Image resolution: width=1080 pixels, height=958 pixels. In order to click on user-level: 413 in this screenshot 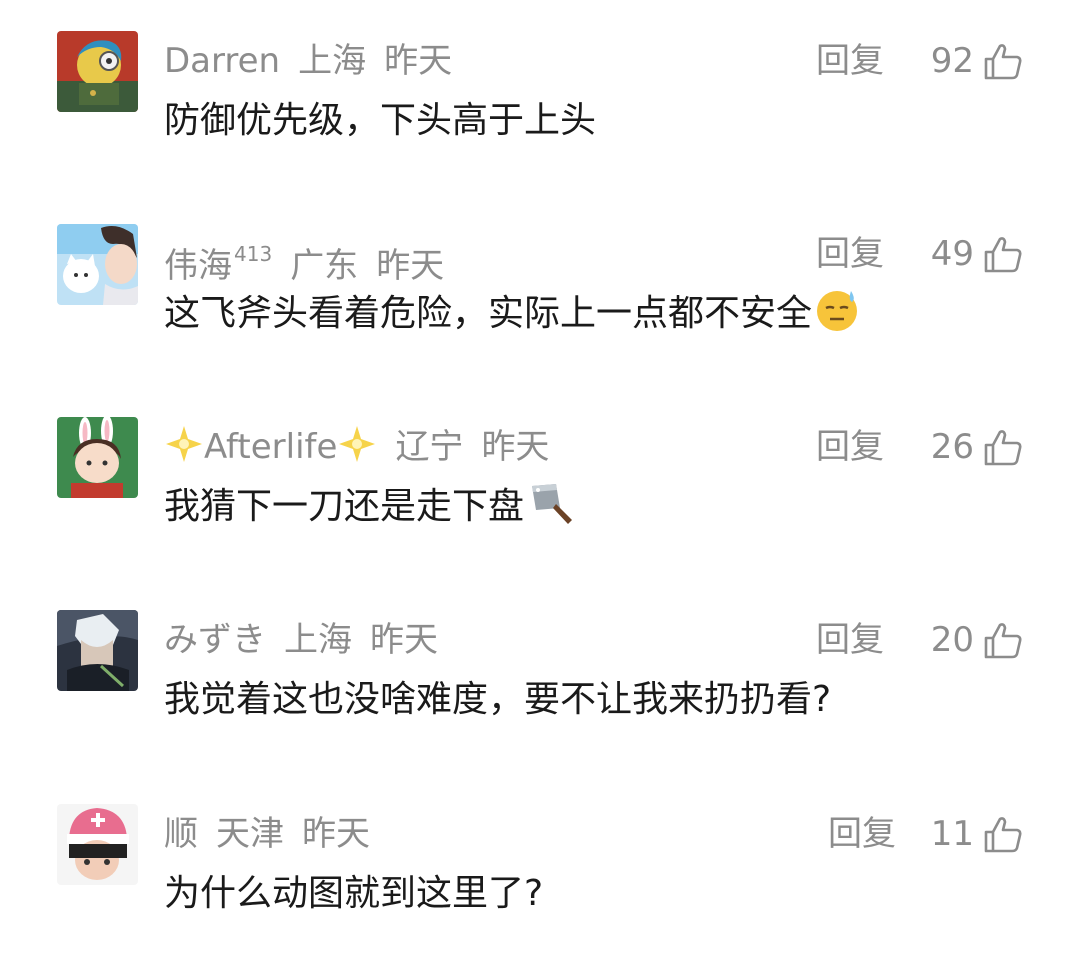, I will do `click(253, 254)`.